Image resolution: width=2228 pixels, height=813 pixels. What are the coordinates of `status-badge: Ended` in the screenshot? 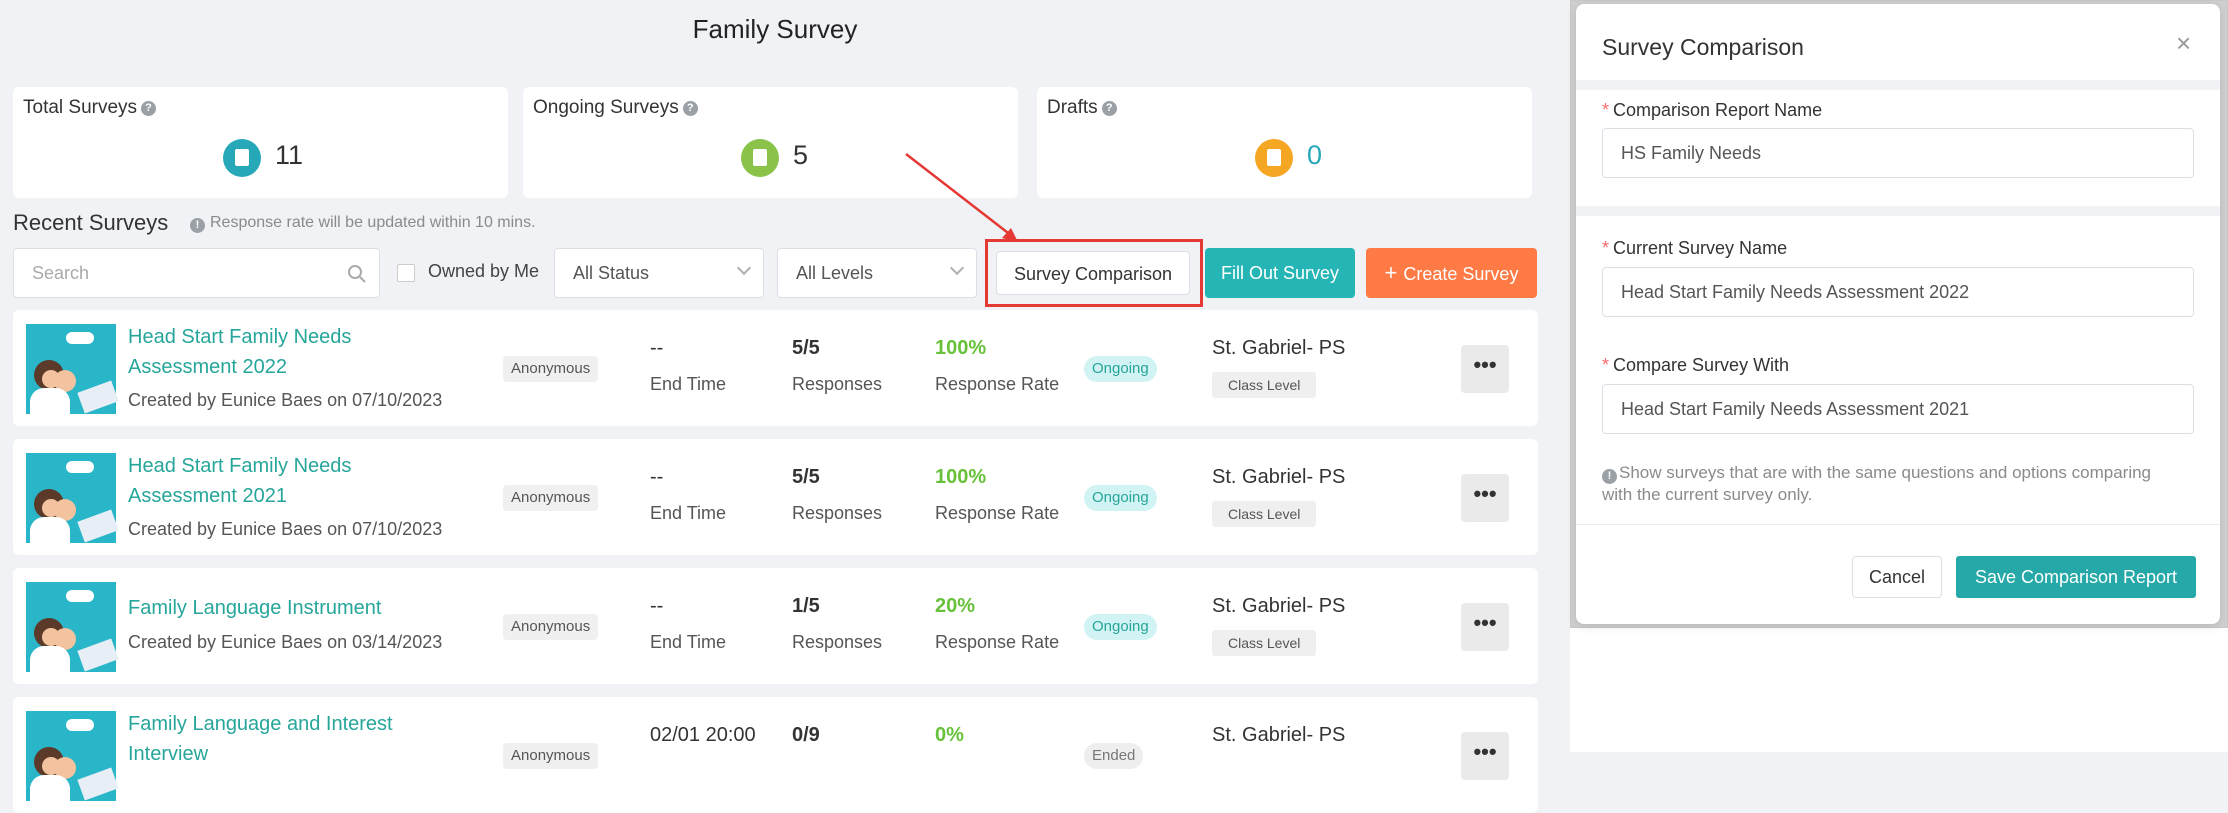 It's located at (1114, 756).